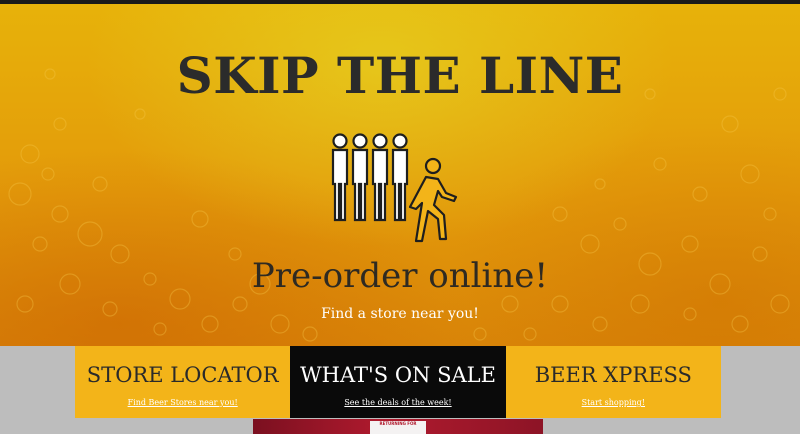  I want to click on hero-title: SKIP THE LINE, so click(400, 75).